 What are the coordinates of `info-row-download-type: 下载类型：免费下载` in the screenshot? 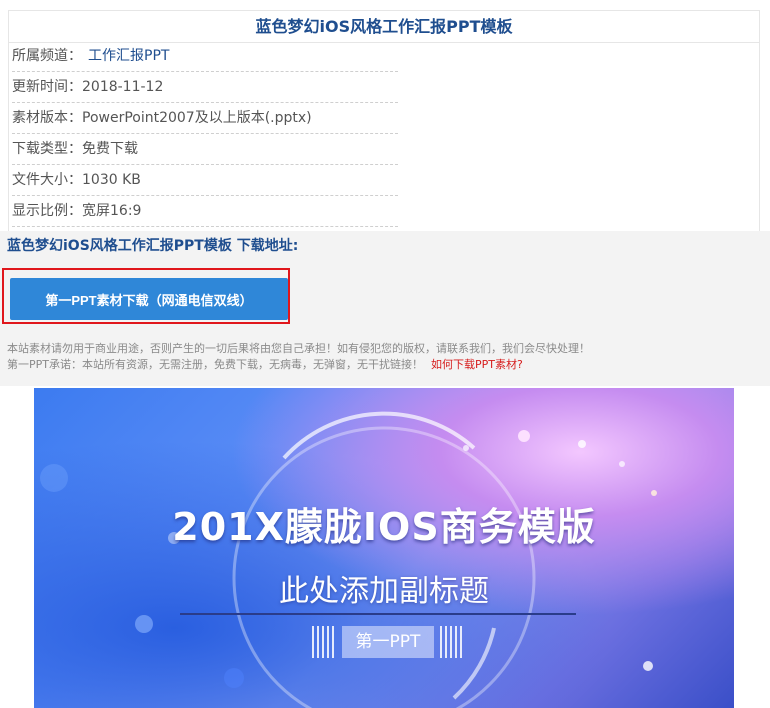 It's located at (205, 149).